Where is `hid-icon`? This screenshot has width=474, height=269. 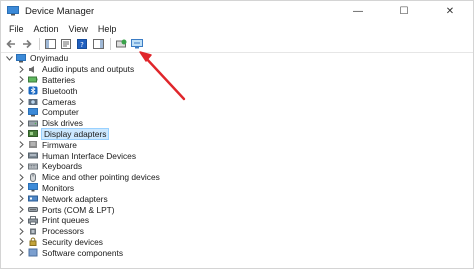
hid-icon is located at coordinates (33, 155).